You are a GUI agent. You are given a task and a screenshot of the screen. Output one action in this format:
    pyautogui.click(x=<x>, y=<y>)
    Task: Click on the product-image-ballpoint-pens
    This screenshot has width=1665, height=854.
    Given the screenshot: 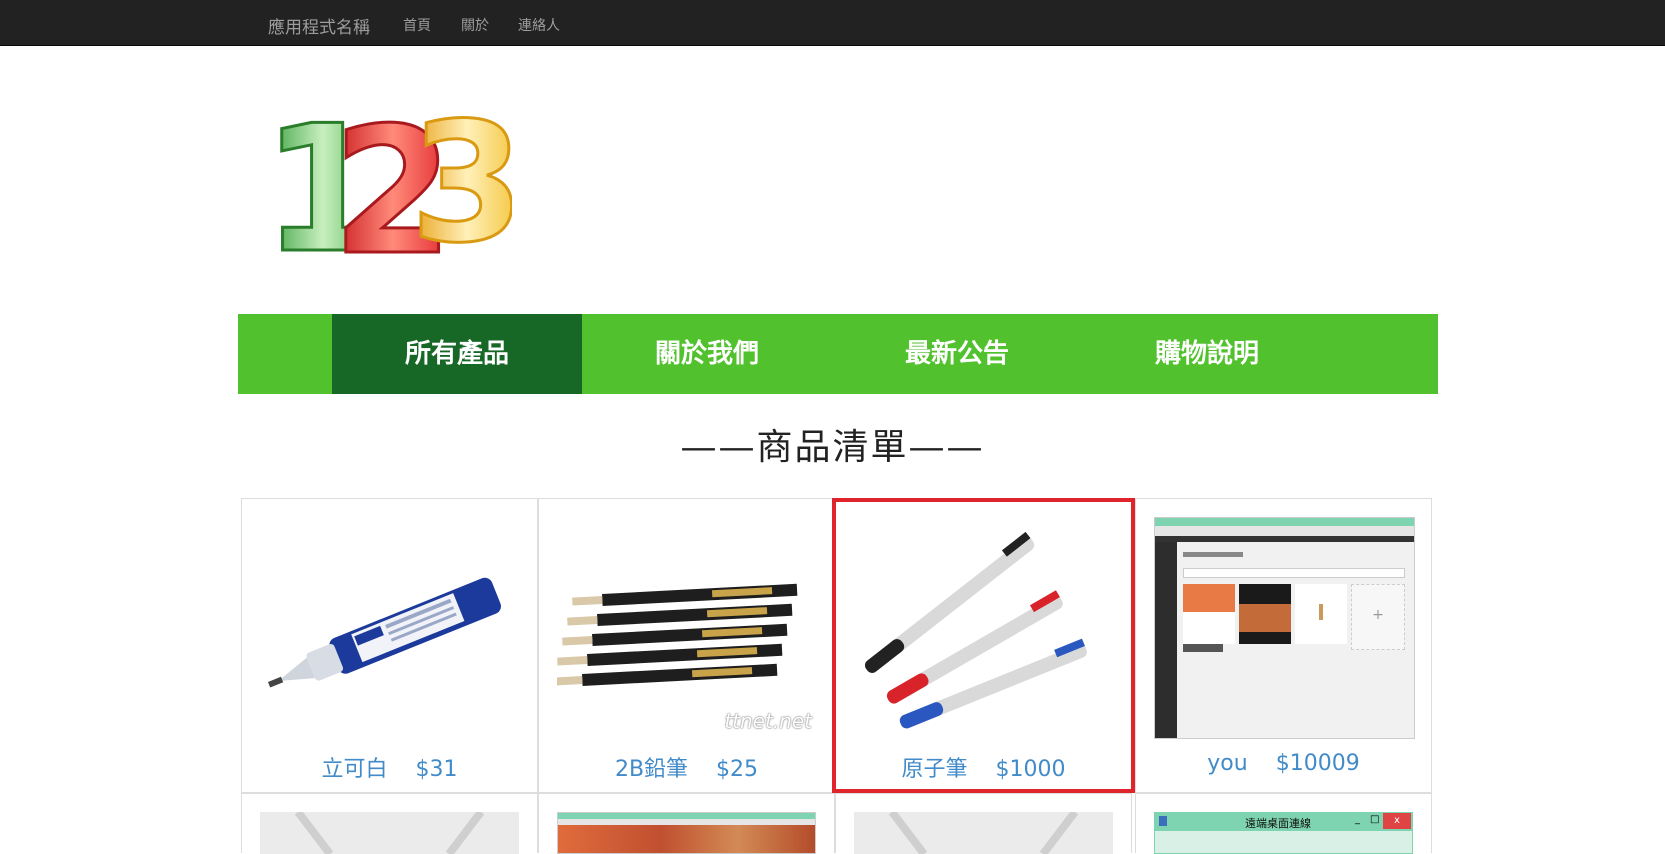 What is the action you would take?
    pyautogui.click(x=979, y=626)
    